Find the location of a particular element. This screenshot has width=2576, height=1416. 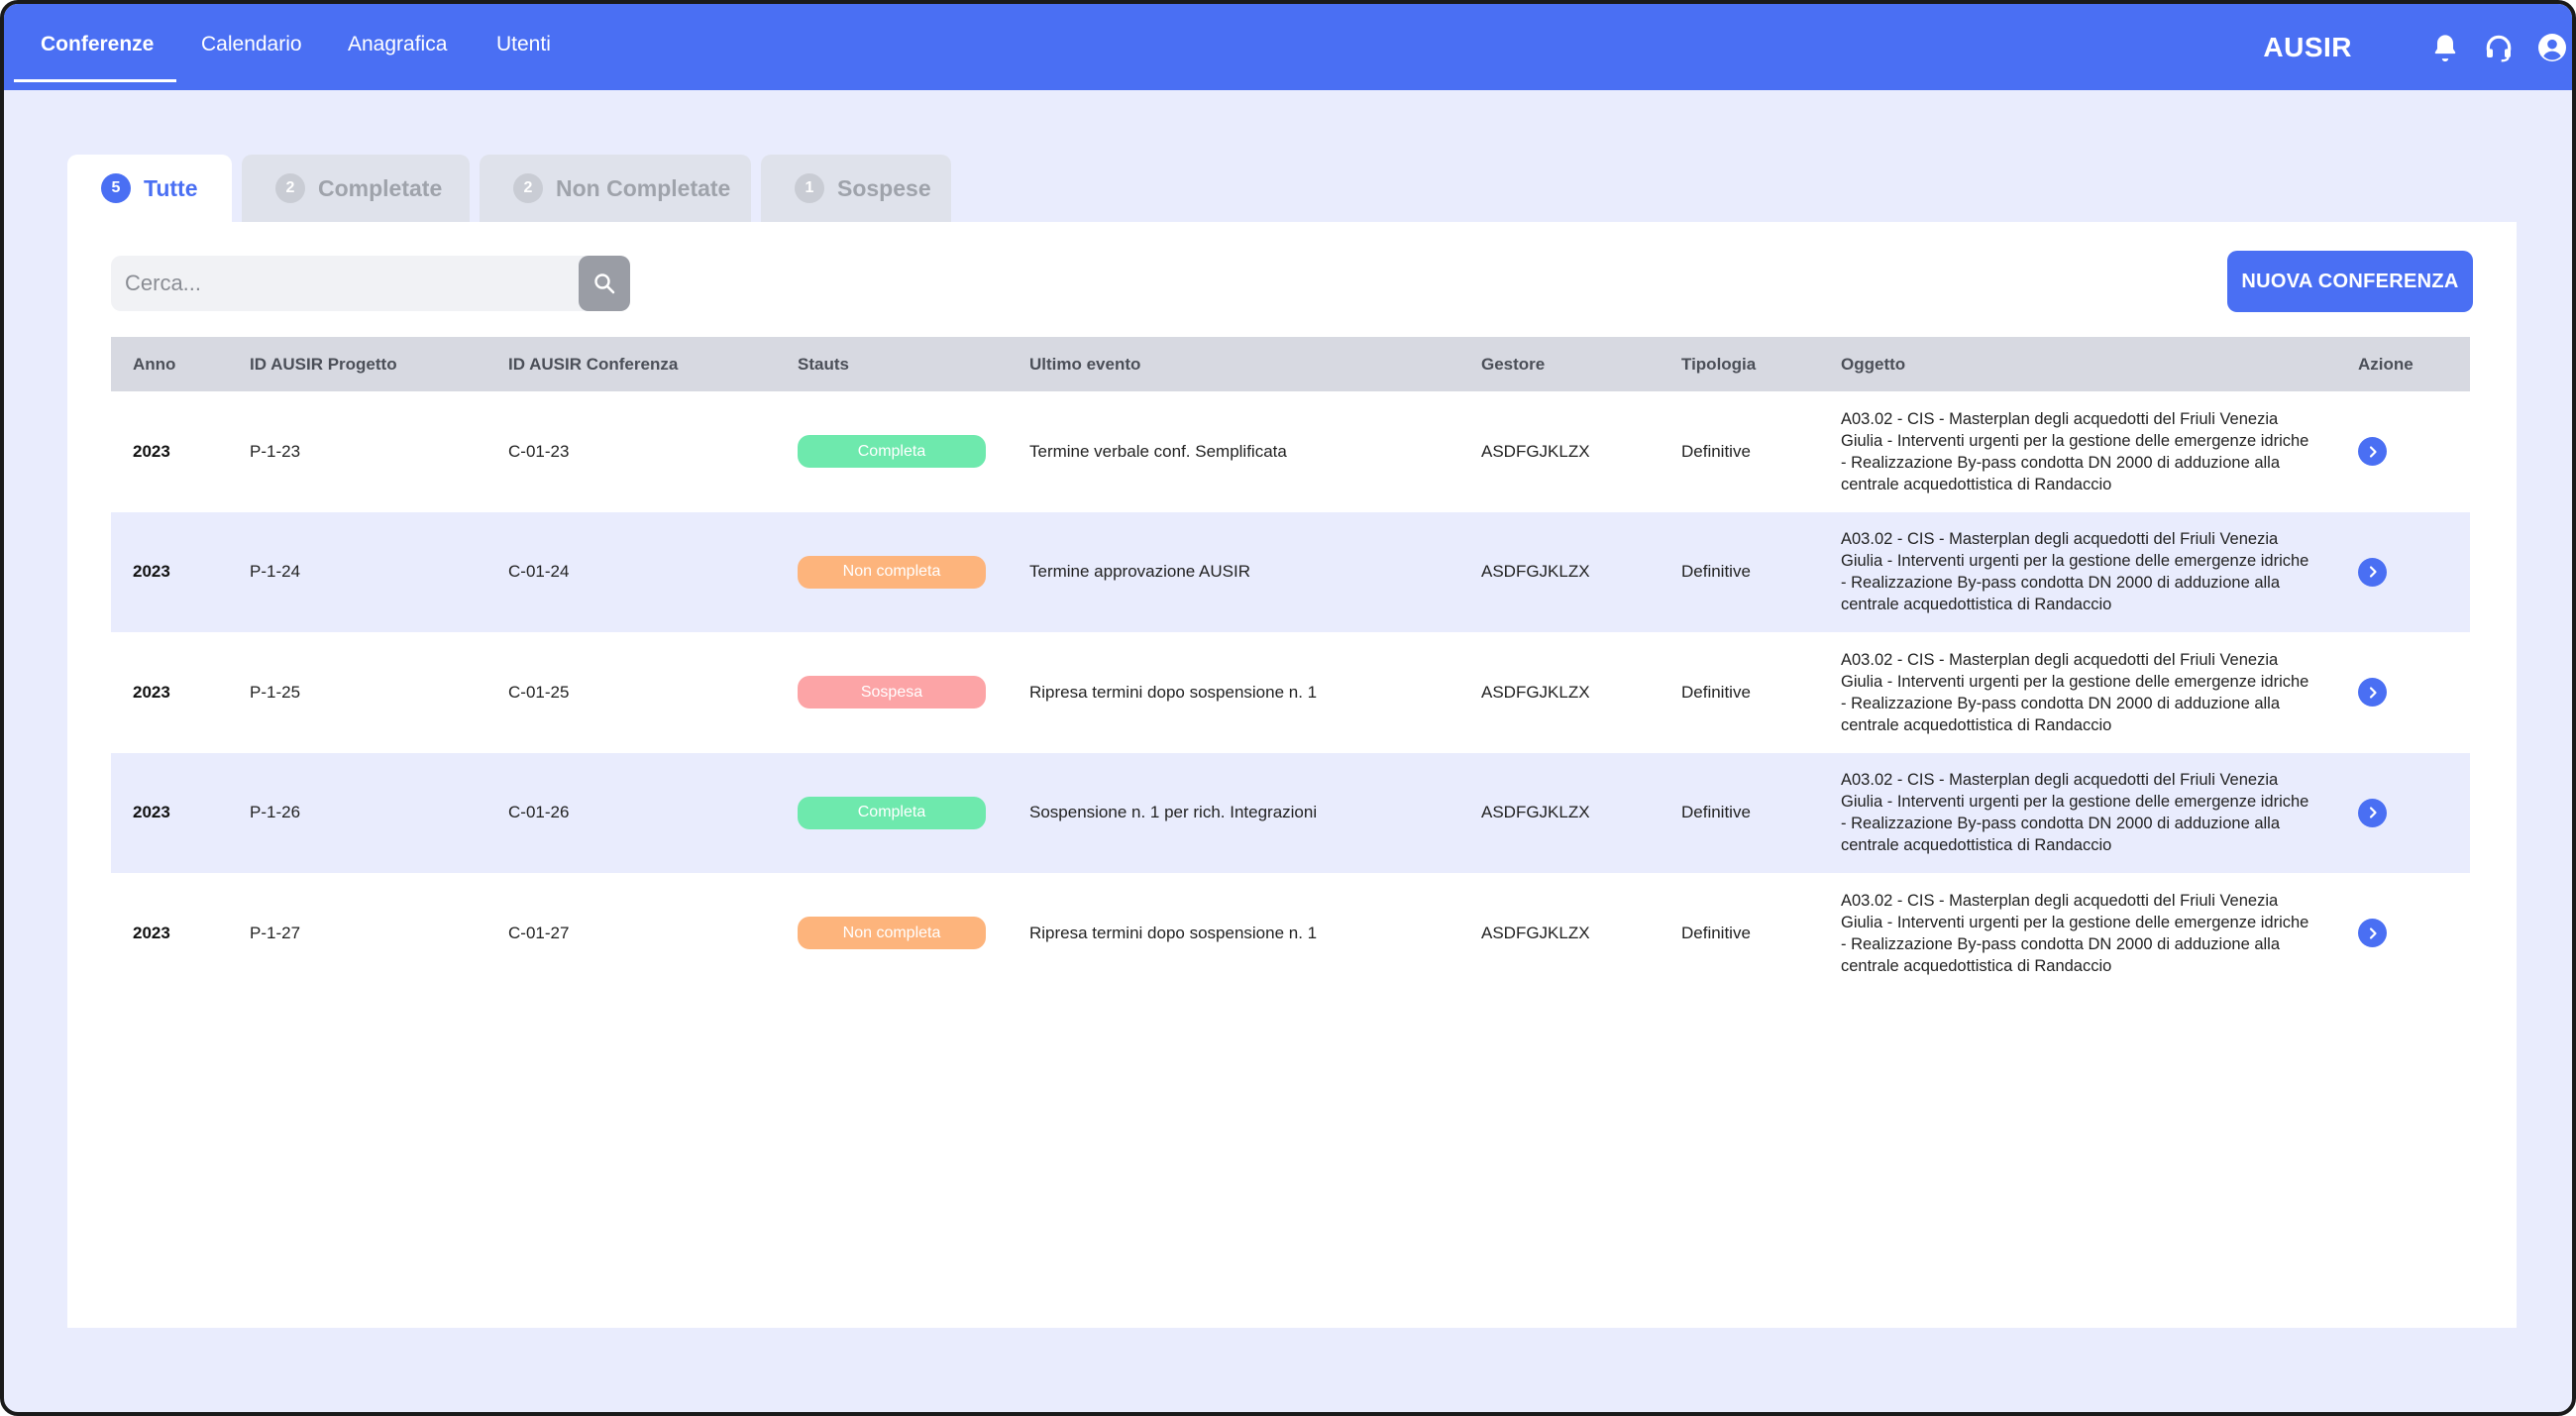

nav-tab-utenti: Utenti is located at coordinates (523, 44).